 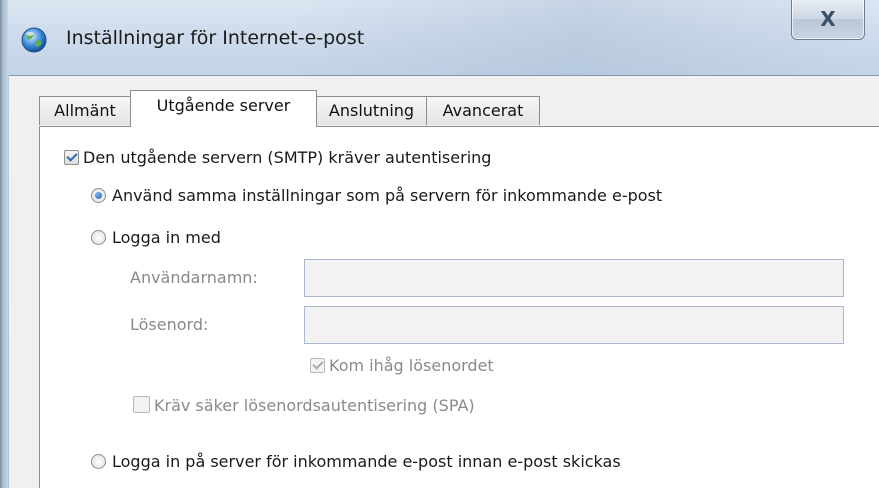 I want to click on remember-password-checkbox, so click(x=317, y=365).